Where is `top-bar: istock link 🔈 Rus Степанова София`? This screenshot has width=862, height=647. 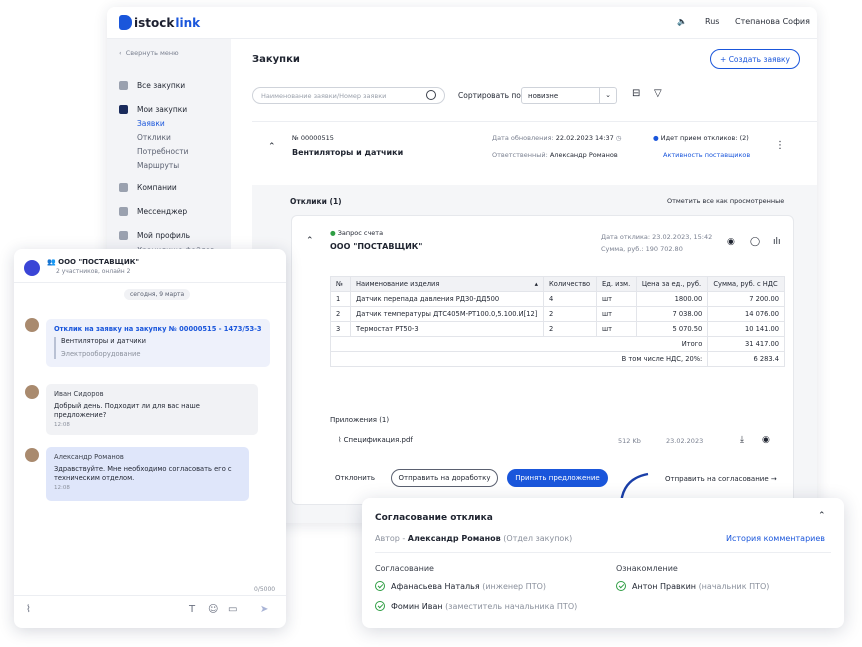 top-bar: istock link 🔈 Rus Степанова София is located at coordinates (462, 23).